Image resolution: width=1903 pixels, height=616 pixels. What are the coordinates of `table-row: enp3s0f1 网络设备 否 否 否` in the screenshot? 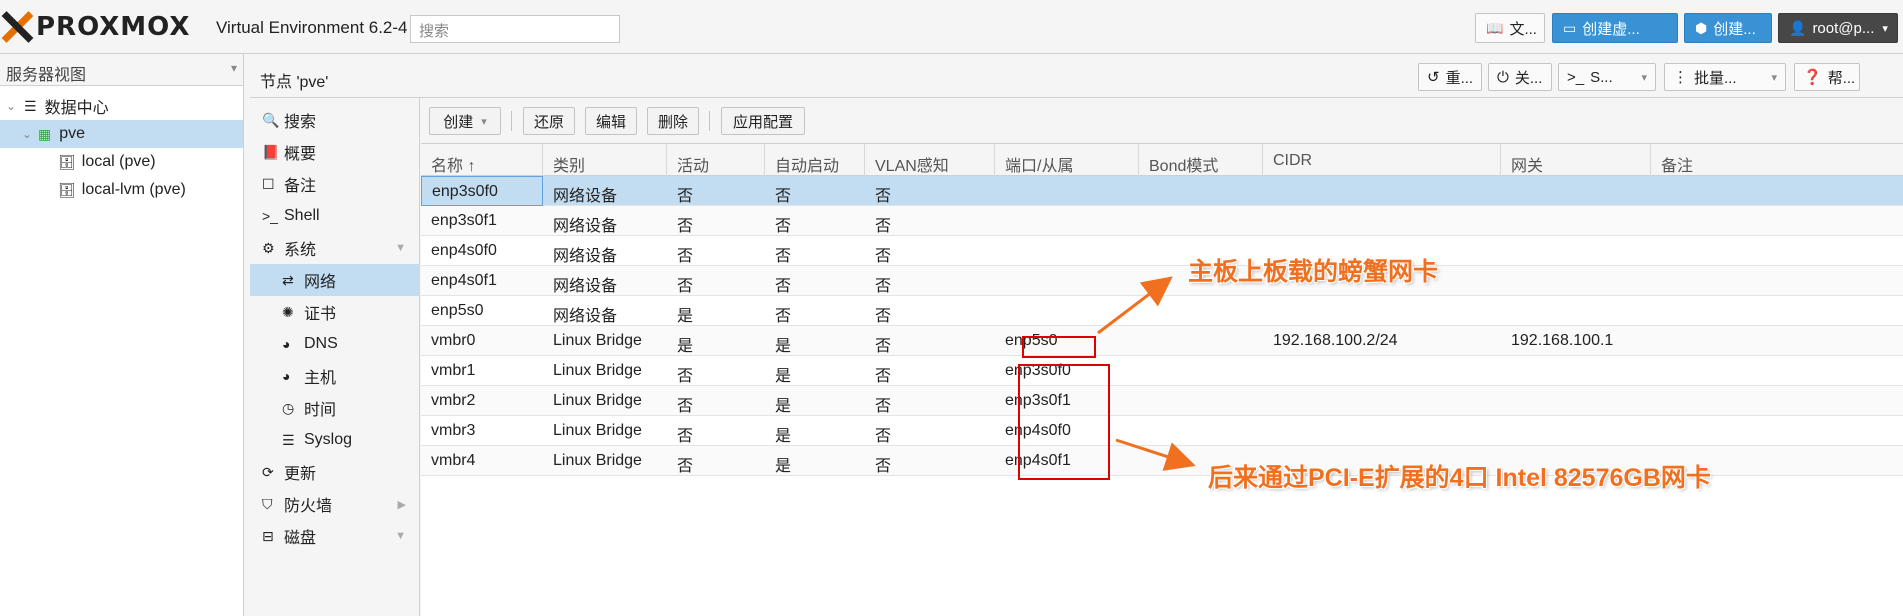 It's located at (1162, 221).